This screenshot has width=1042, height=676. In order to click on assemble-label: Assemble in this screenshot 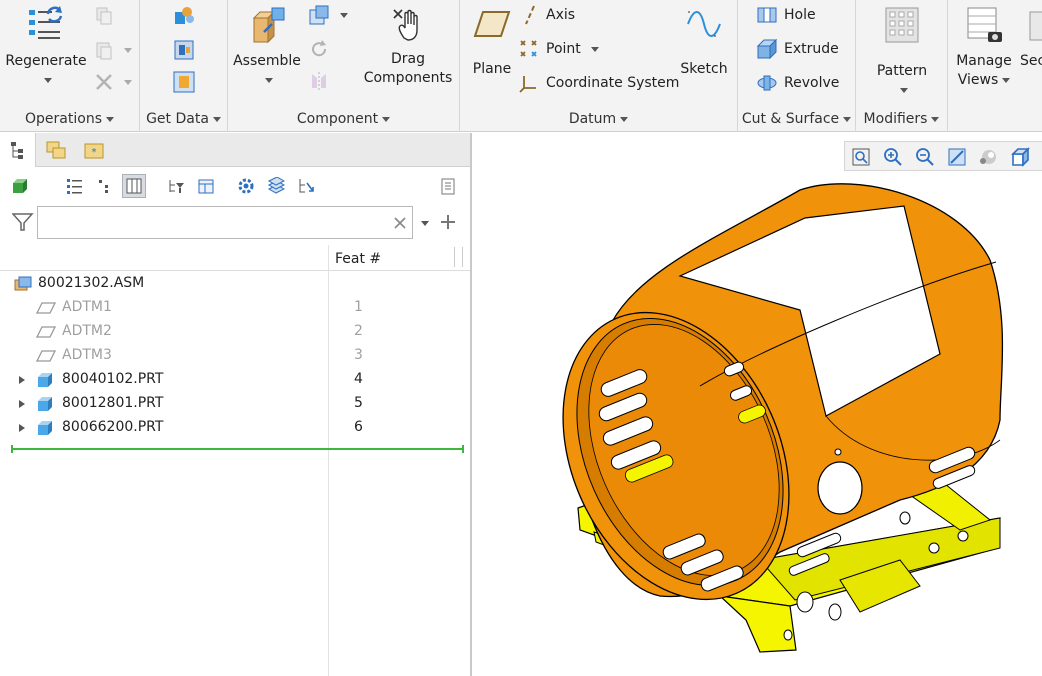, I will do `click(267, 61)`.